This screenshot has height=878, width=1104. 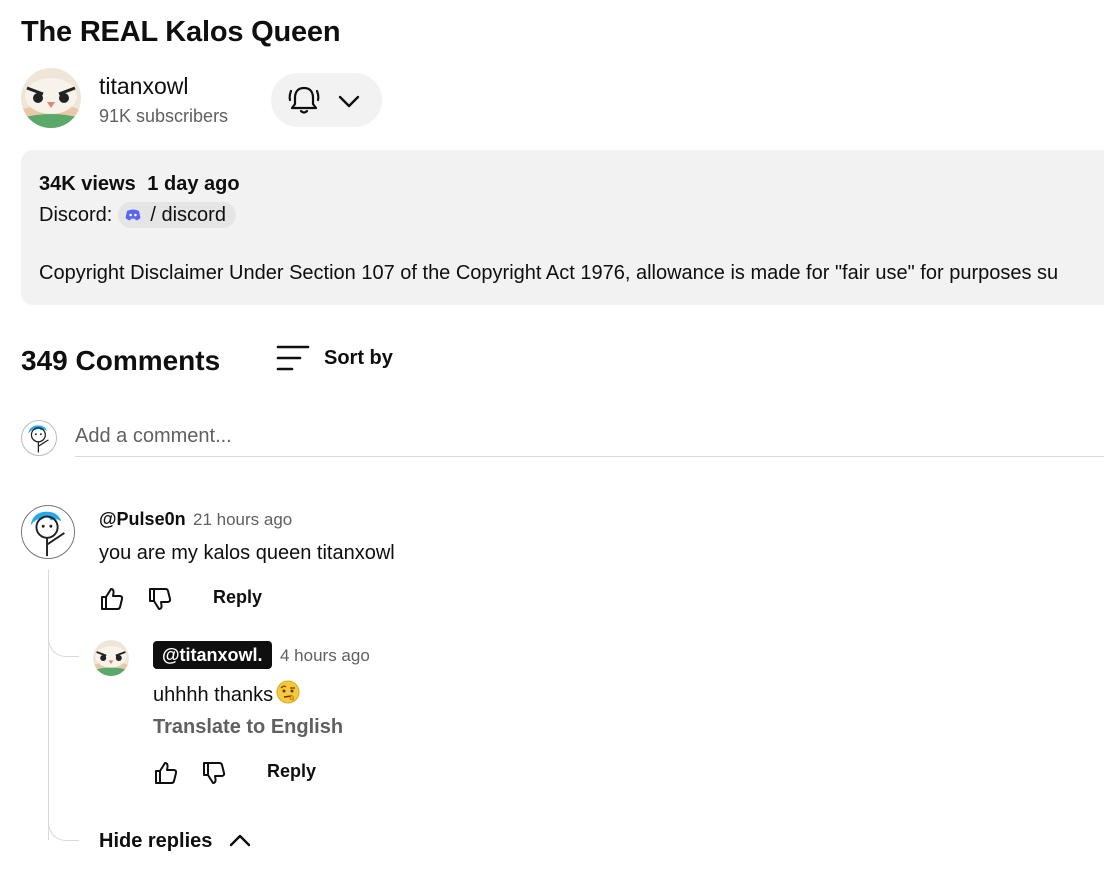 I want to click on add-comment-field, so click(x=589, y=438).